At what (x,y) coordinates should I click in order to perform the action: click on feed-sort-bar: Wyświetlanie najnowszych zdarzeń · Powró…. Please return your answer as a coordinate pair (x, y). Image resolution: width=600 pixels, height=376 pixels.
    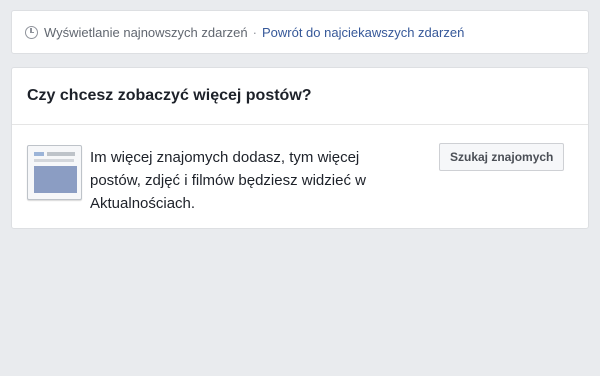
    Looking at the image, I should click on (300, 32).